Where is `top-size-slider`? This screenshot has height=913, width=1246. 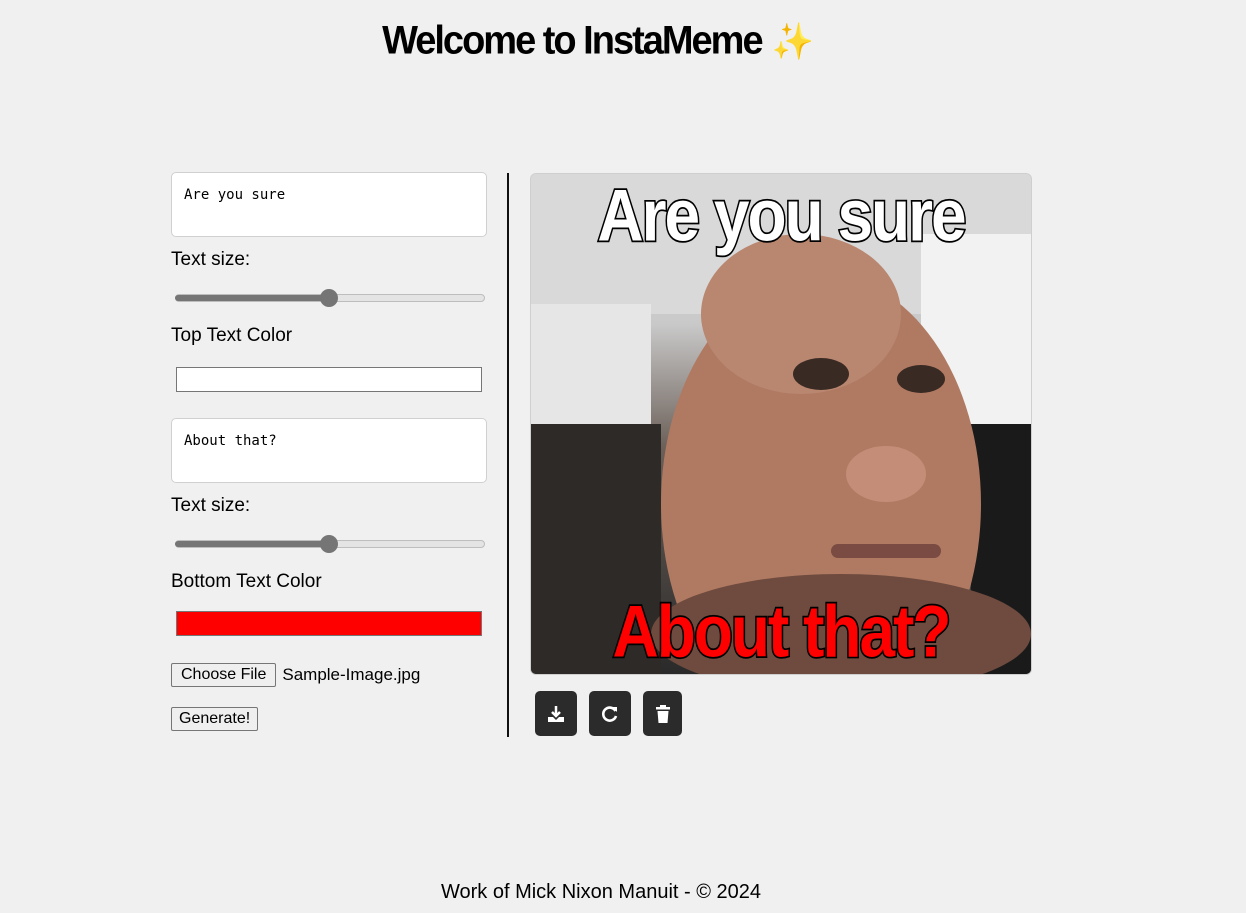 top-size-slider is located at coordinates (329, 298).